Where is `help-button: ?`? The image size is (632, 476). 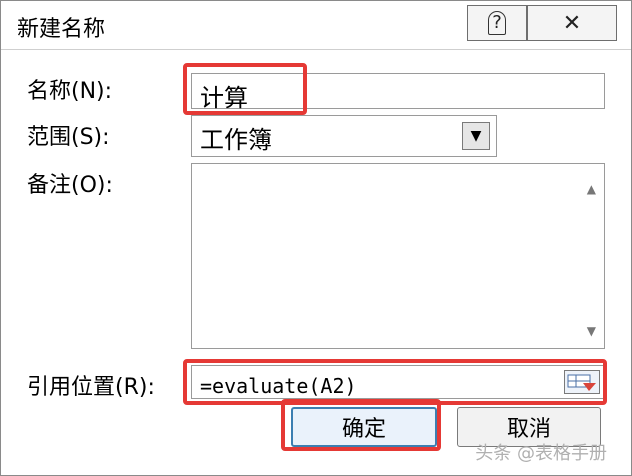
help-button: ? is located at coordinates (497, 23).